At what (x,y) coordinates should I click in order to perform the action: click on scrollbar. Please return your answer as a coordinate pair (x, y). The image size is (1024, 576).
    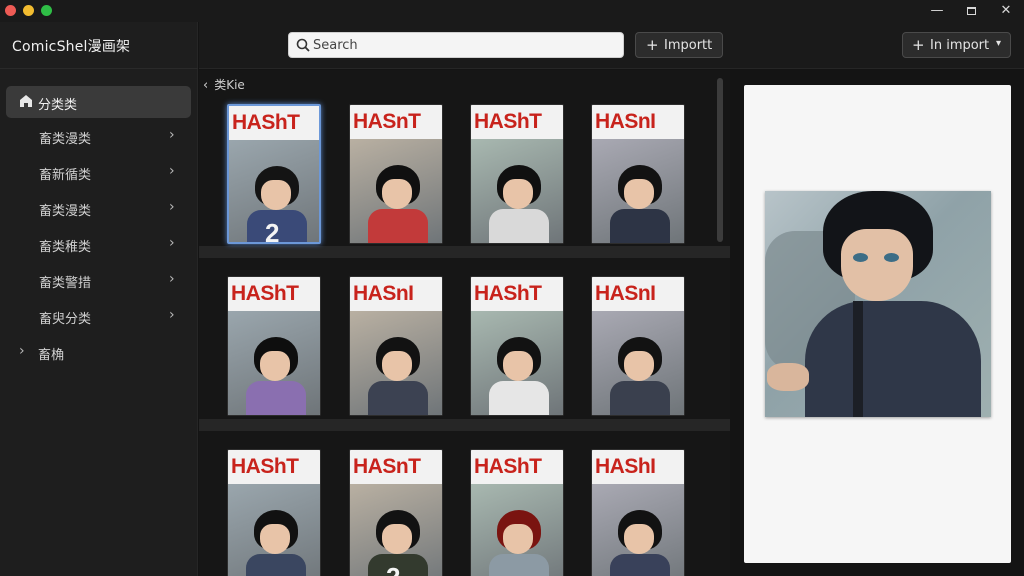
    Looking at the image, I should click on (720, 160).